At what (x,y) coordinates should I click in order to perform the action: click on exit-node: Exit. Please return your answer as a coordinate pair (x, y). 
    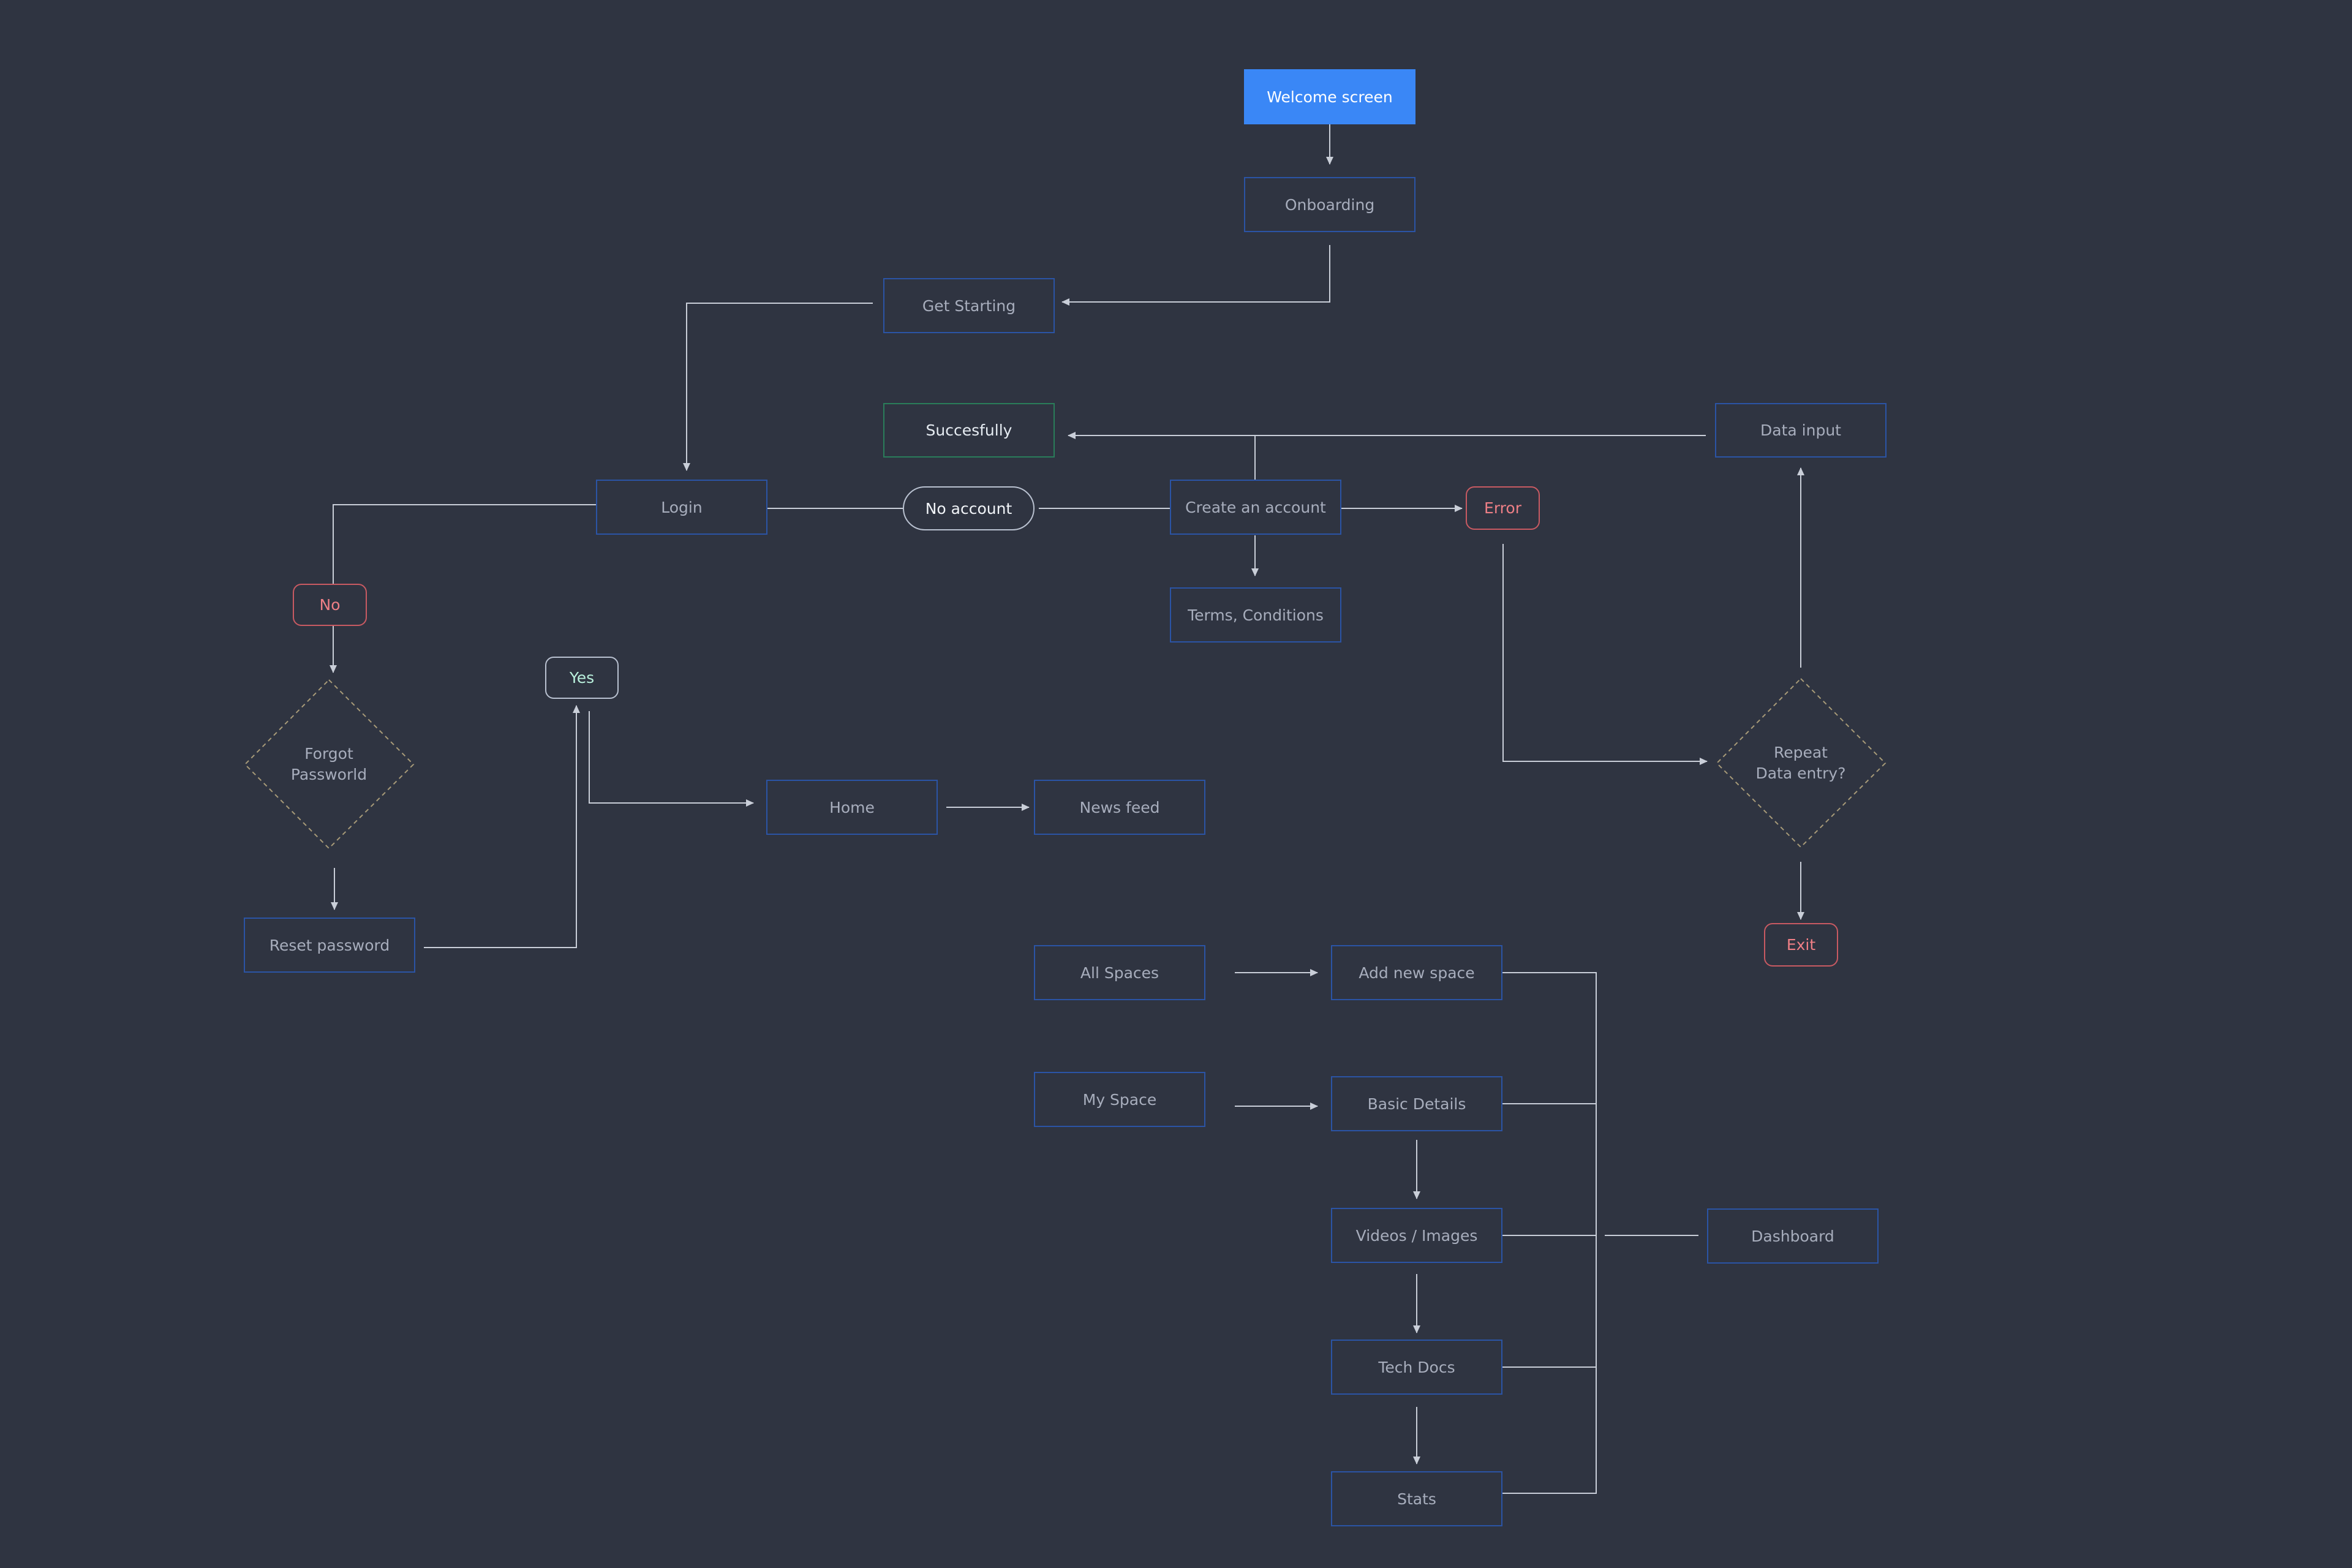
    Looking at the image, I should click on (1801, 945).